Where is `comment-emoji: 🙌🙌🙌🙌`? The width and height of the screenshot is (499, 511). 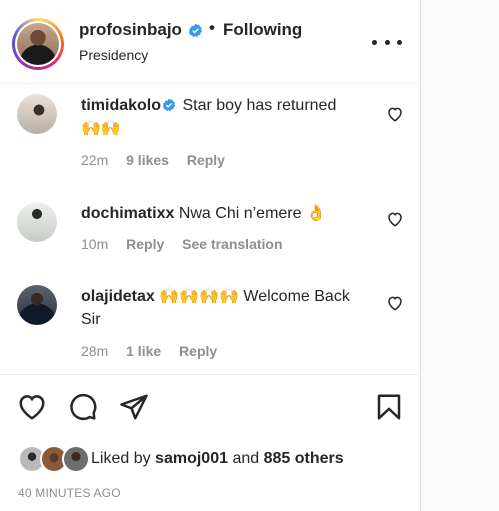 comment-emoji: 🙌🙌🙌🙌 is located at coordinates (199, 296).